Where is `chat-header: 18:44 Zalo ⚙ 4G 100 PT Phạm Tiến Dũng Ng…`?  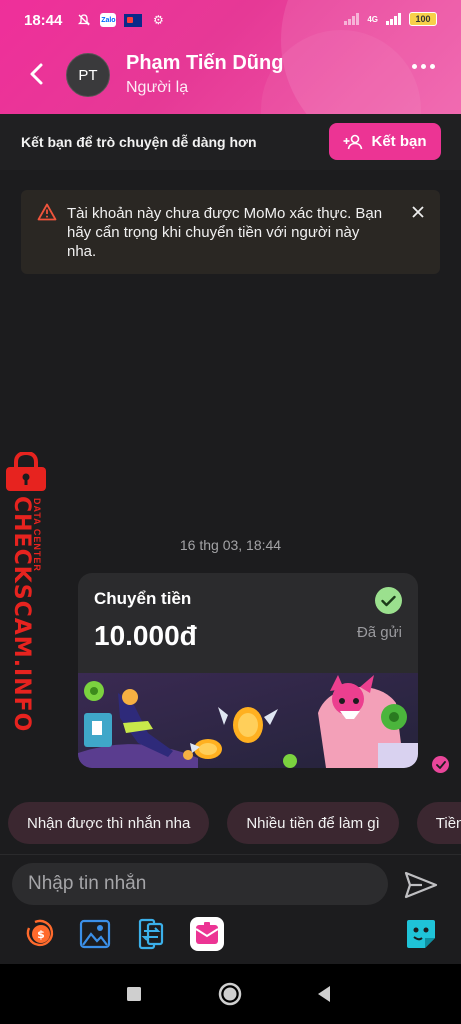 chat-header: 18:44 Zalo ⚙ 4G 100 PT Phạm Tiến Dũng Ng… is located at coordinates (230, 57).